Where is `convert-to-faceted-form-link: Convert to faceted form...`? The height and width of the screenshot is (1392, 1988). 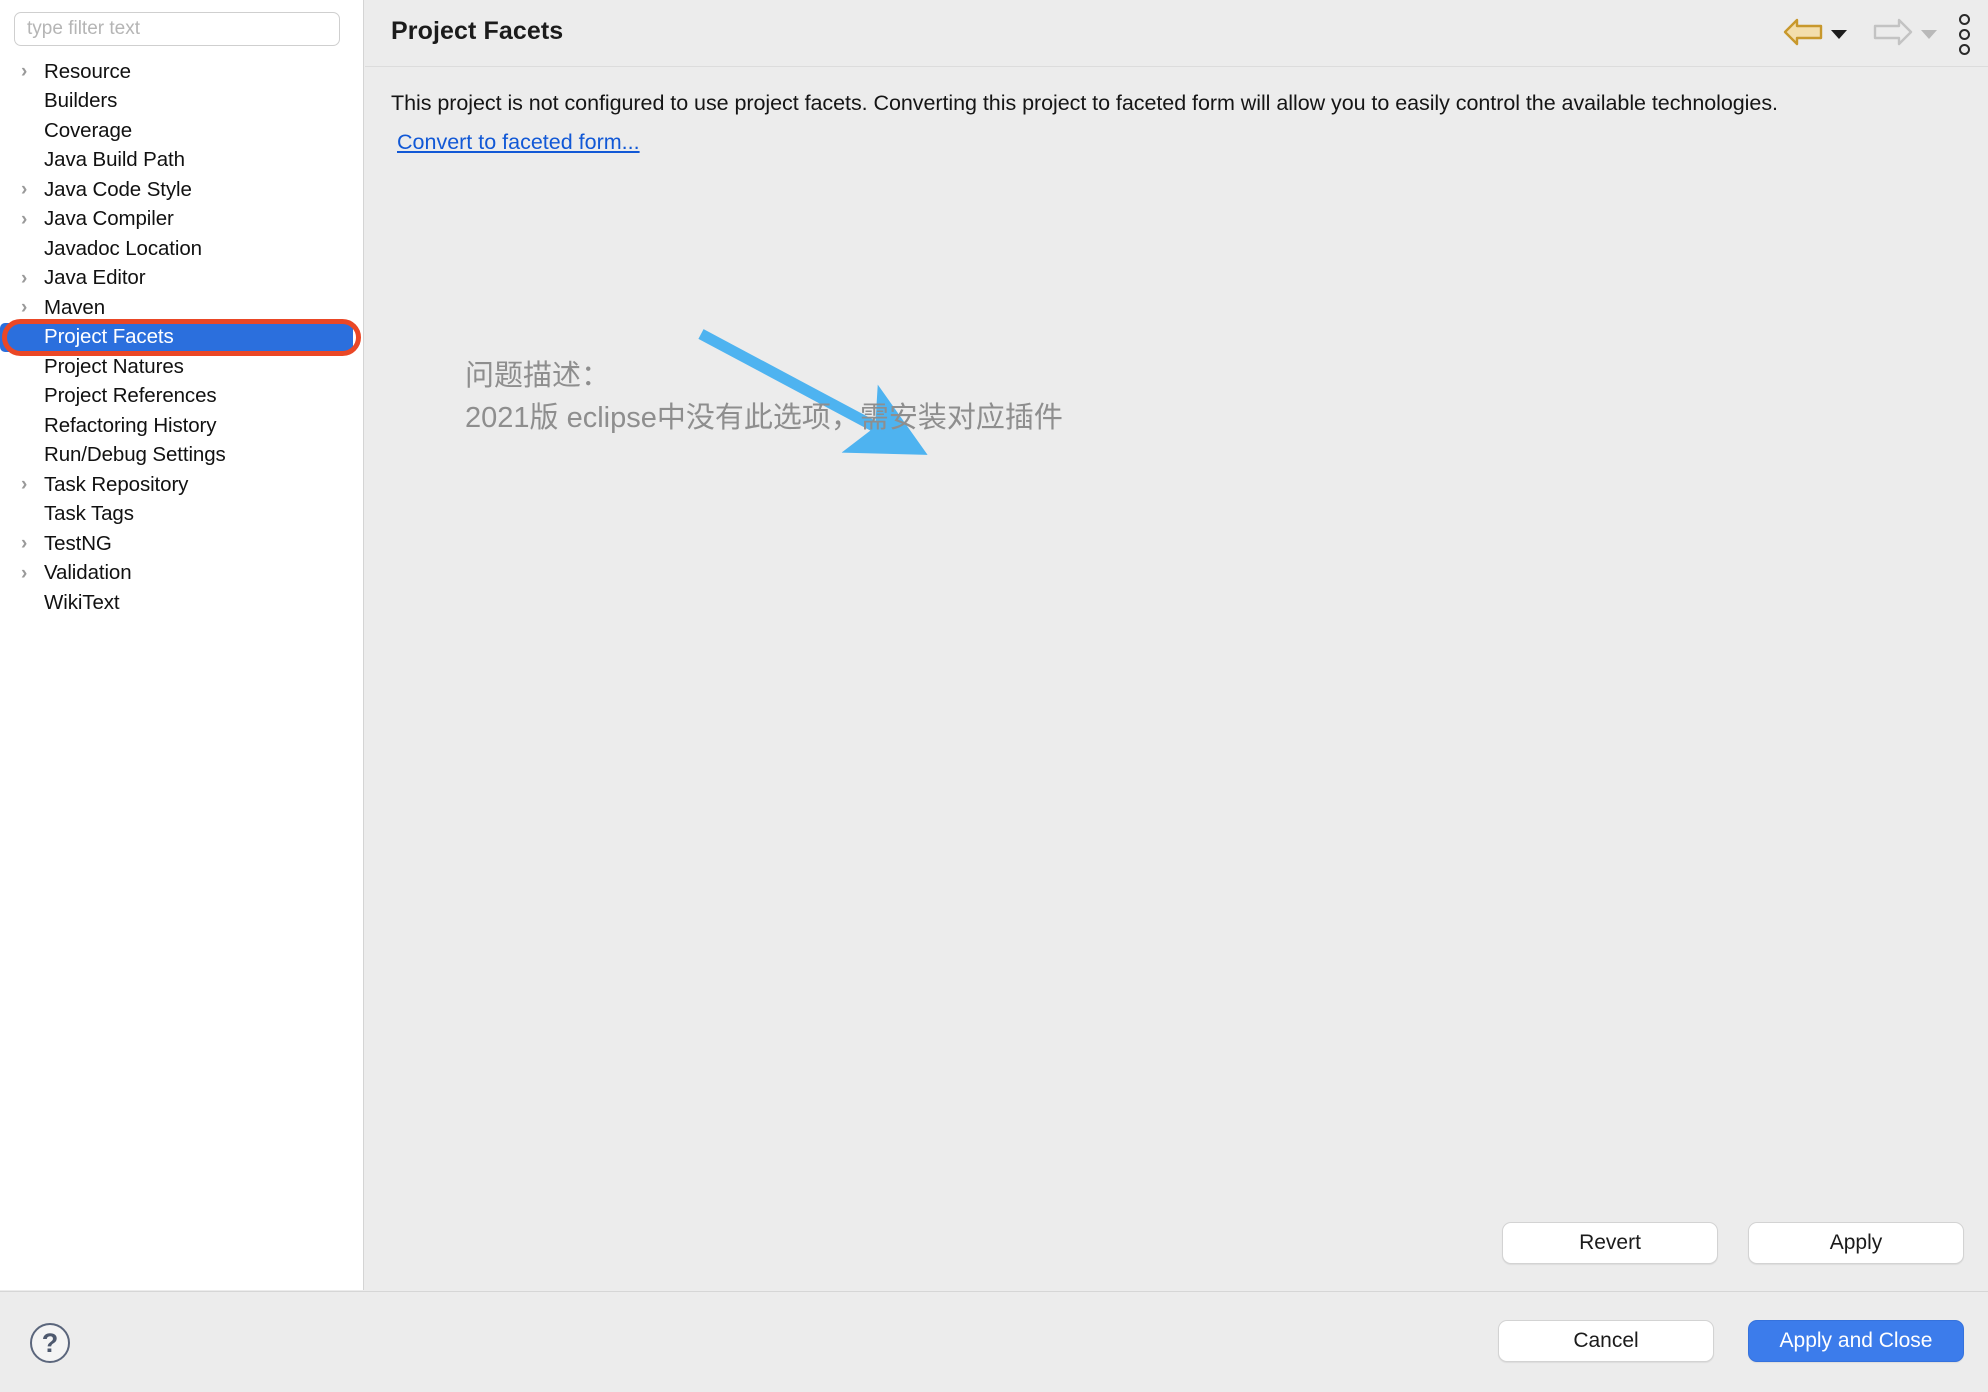 convert-to-faceted-form-link: Convert to faceted form... is located at coordinates (518, 142).